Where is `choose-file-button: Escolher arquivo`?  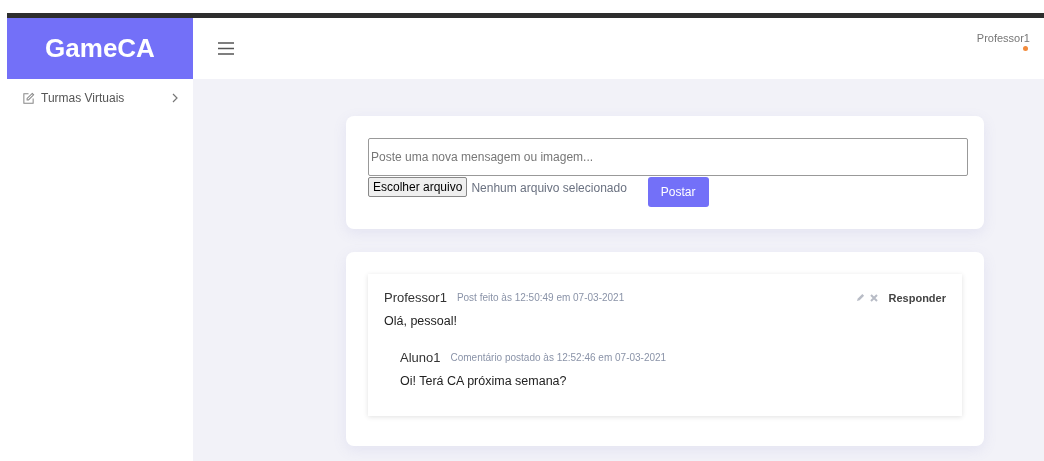
choose-file-button: Escolher arquivo is located at coordinates (418, 187).